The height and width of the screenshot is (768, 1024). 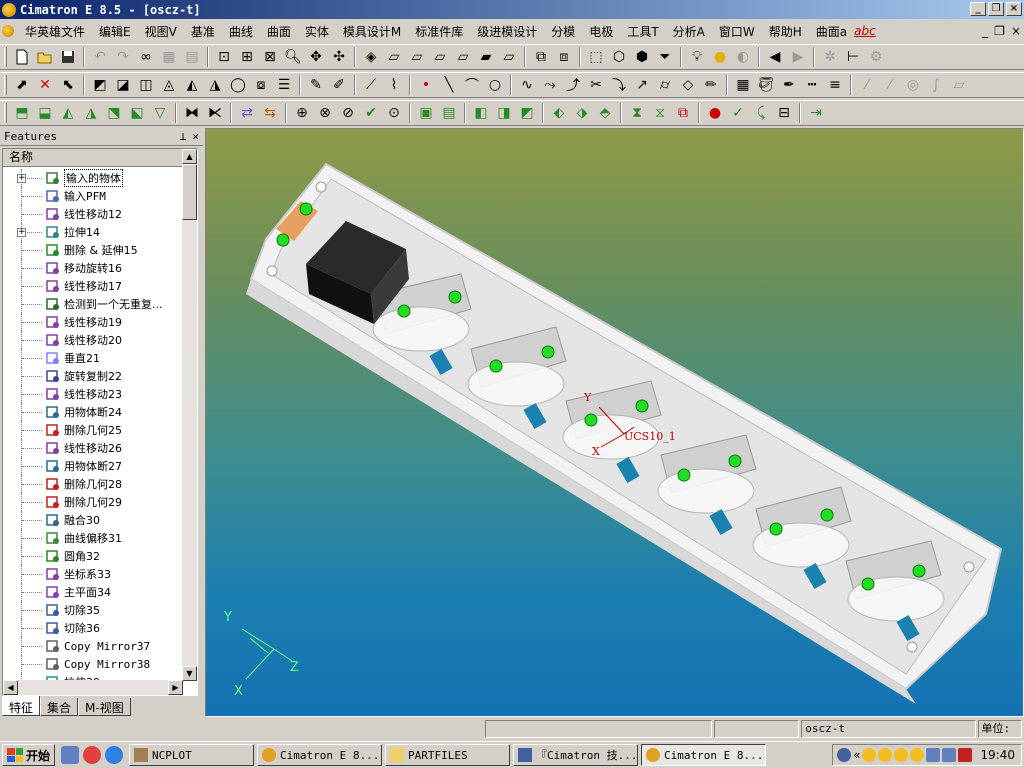 What do you see at coordinates (104, 707) in the screenshot?
I see `tab-m-view: M-视图` at bounding box center [104, 707].